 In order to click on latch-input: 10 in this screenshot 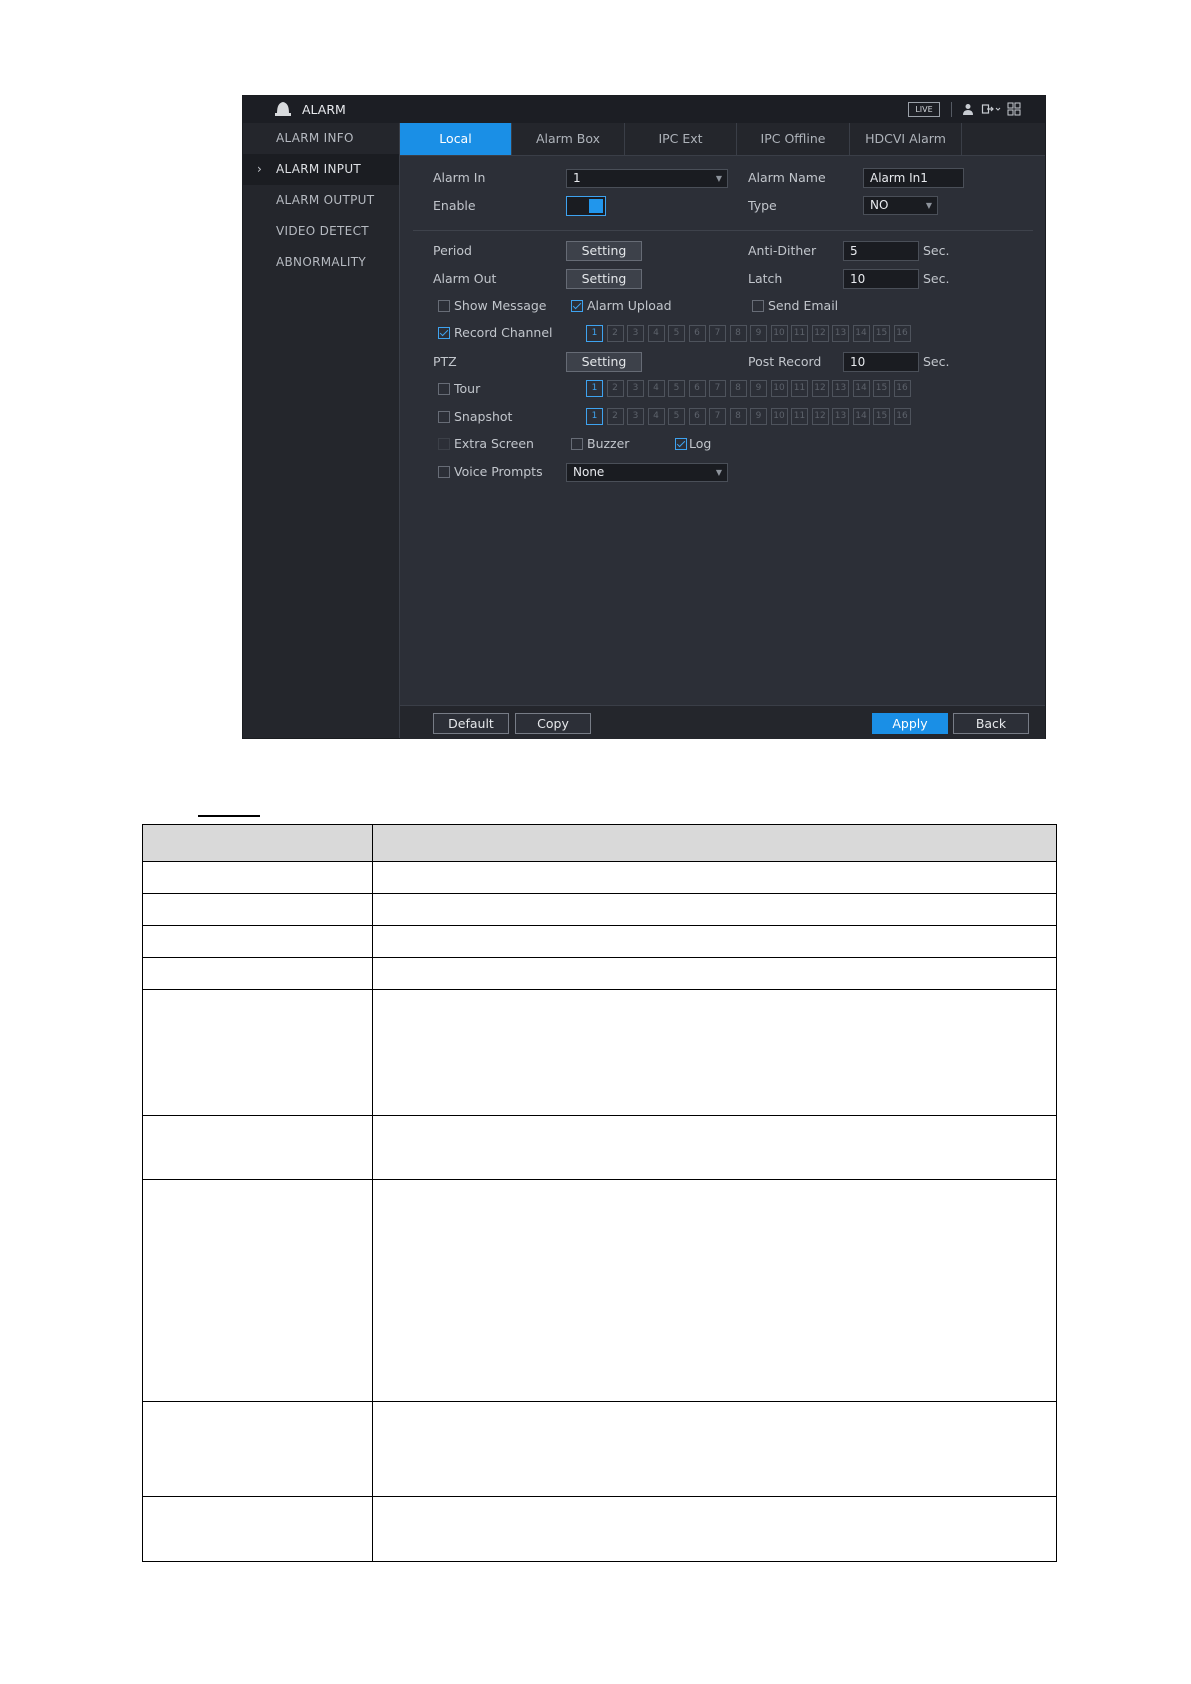, I will do `click(881, 279)`.